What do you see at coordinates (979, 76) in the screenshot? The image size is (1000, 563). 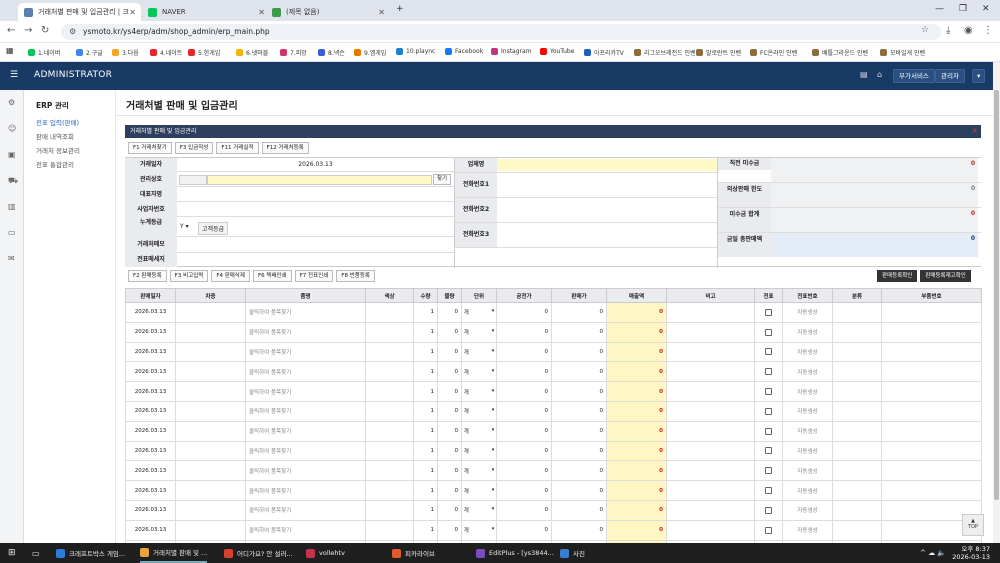 I see `admin-dropdown-button: ▾` at bounding box center [979, 76].